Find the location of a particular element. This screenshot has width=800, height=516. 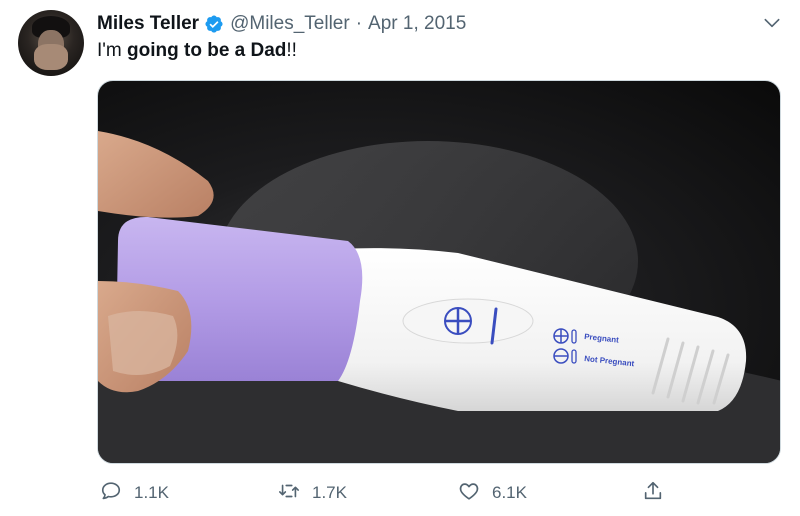

tweet-actions: 1.1K 1.7K 6.1K is located at coordinates (400, 493).